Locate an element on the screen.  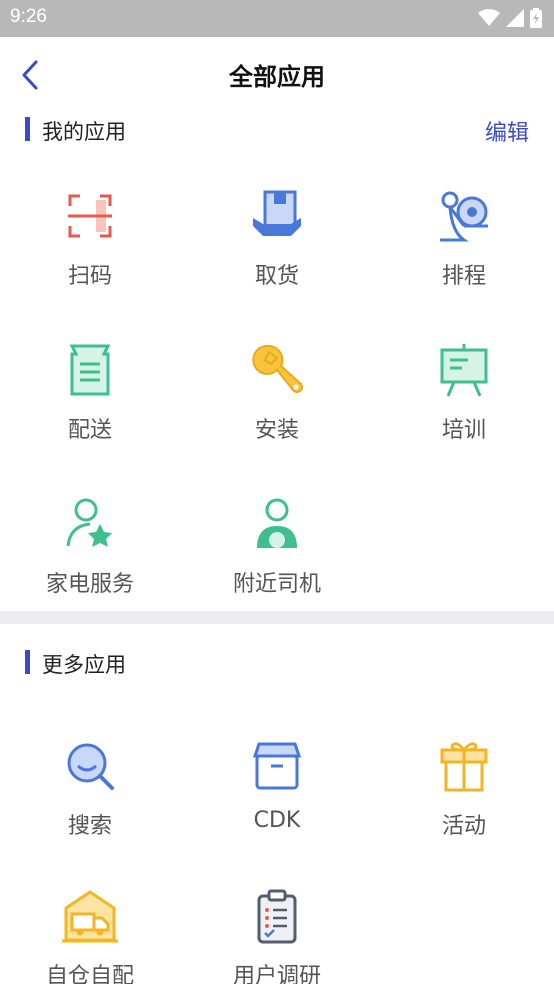
app-label: 自仓自配 is located at coordinates (89, 974).